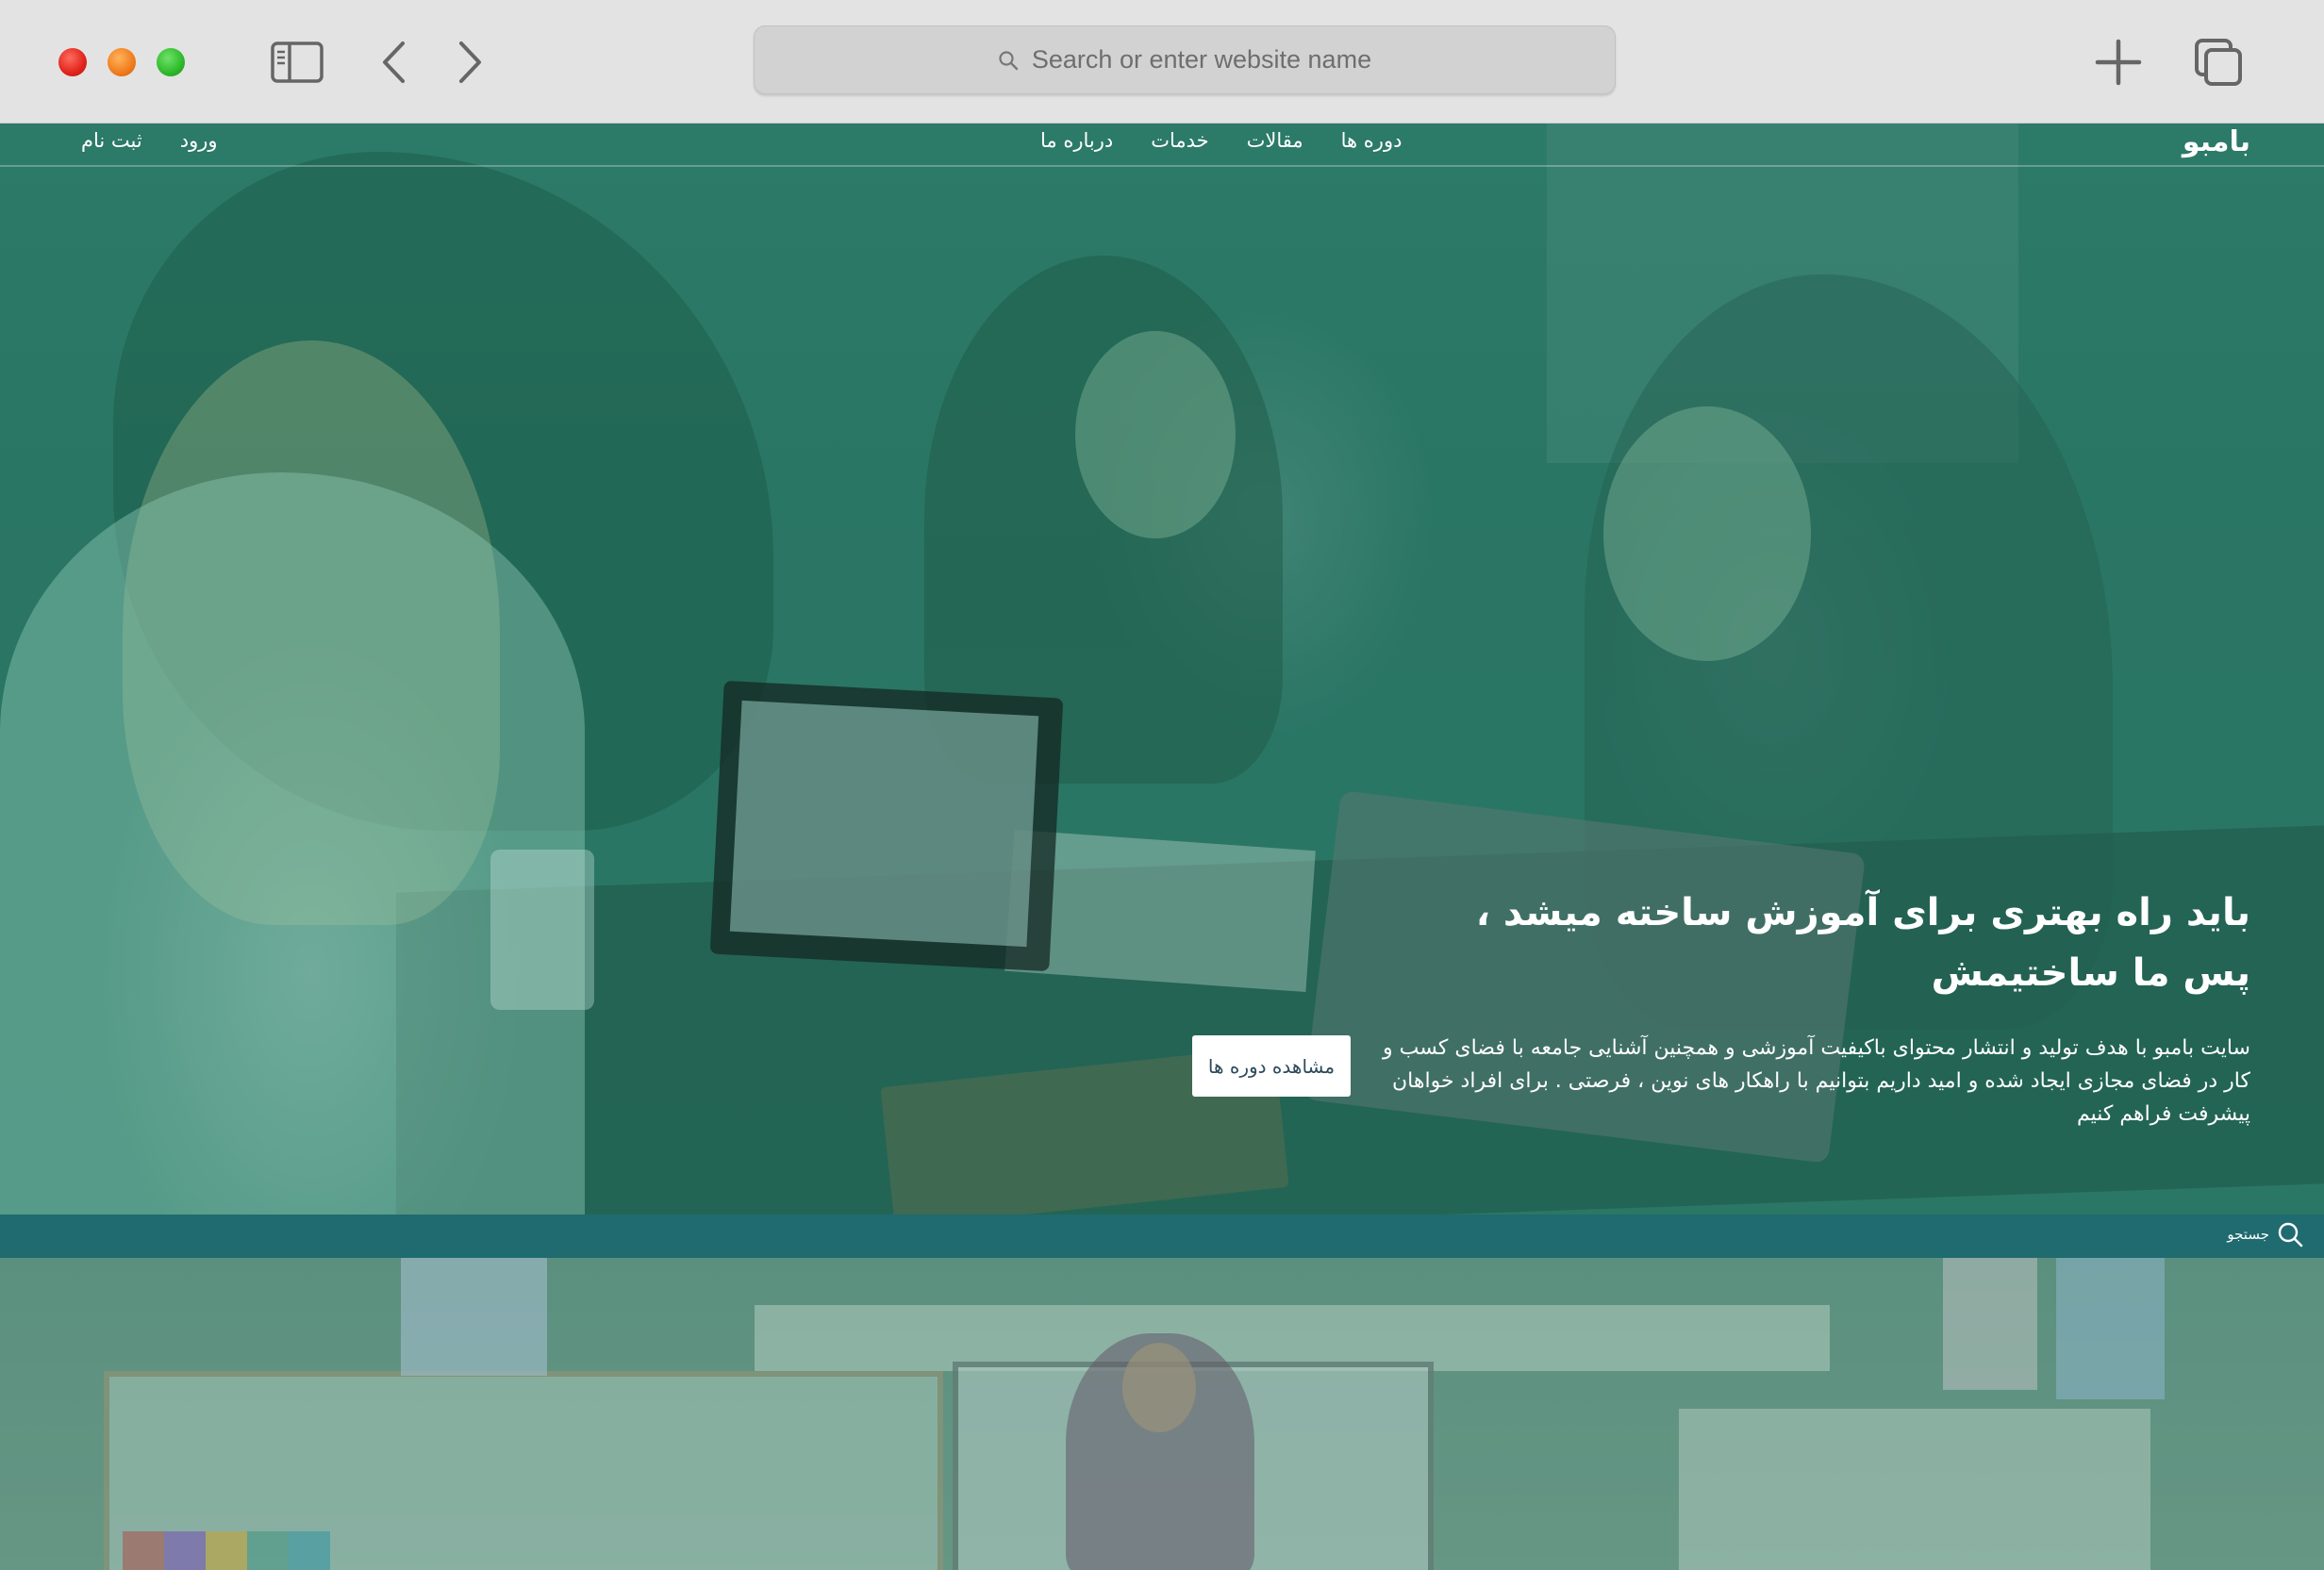 The height and width of the screenshot is (1570, 2324). I want to click on nav-menu: دوره ها مقالات خدمات درباره ما, so click(1221, 141).